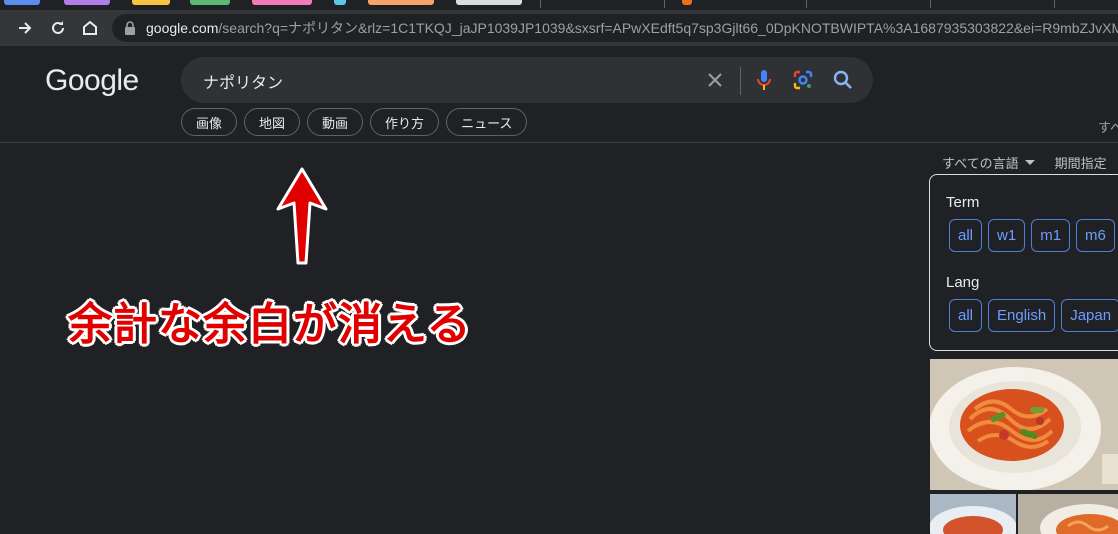 The height and width of the screenshot is (534, 1118). I want to click on header-divider, so click(559, 142).